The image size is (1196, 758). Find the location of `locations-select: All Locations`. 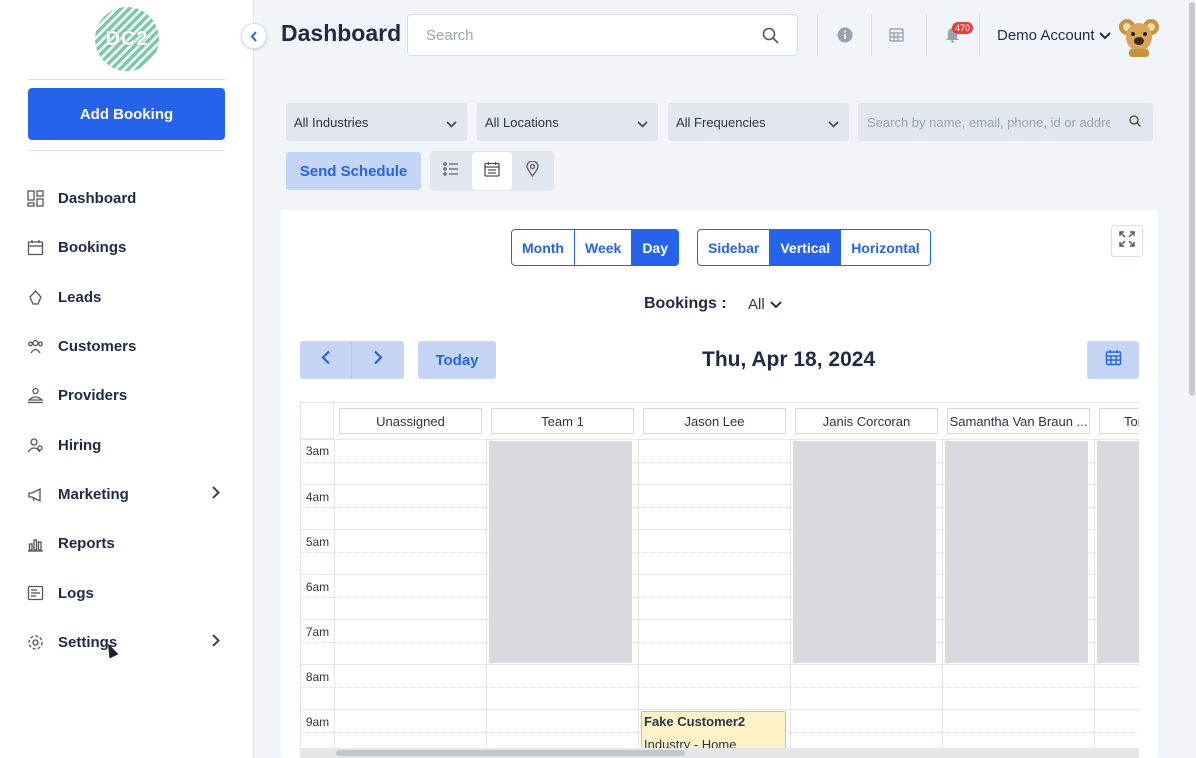

locations-select: All Locations is located at coordinates (567, 122).